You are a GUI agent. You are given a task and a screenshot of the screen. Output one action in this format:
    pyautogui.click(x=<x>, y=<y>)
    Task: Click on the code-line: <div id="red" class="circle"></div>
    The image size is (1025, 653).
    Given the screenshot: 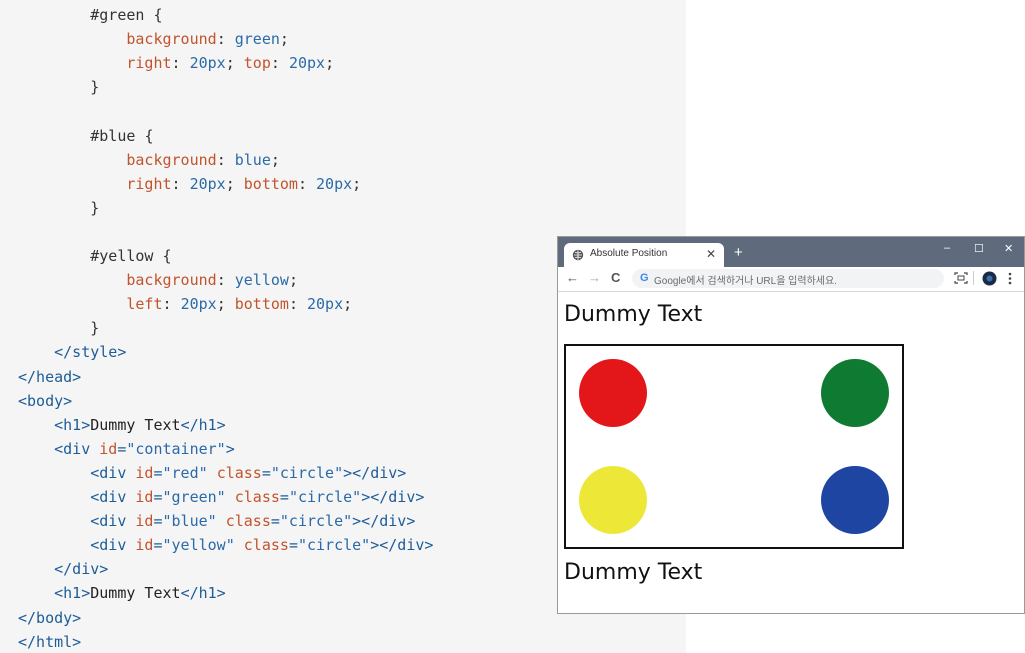 What is the action you would take?
    pyautogui.click(x=212, y=473)
    